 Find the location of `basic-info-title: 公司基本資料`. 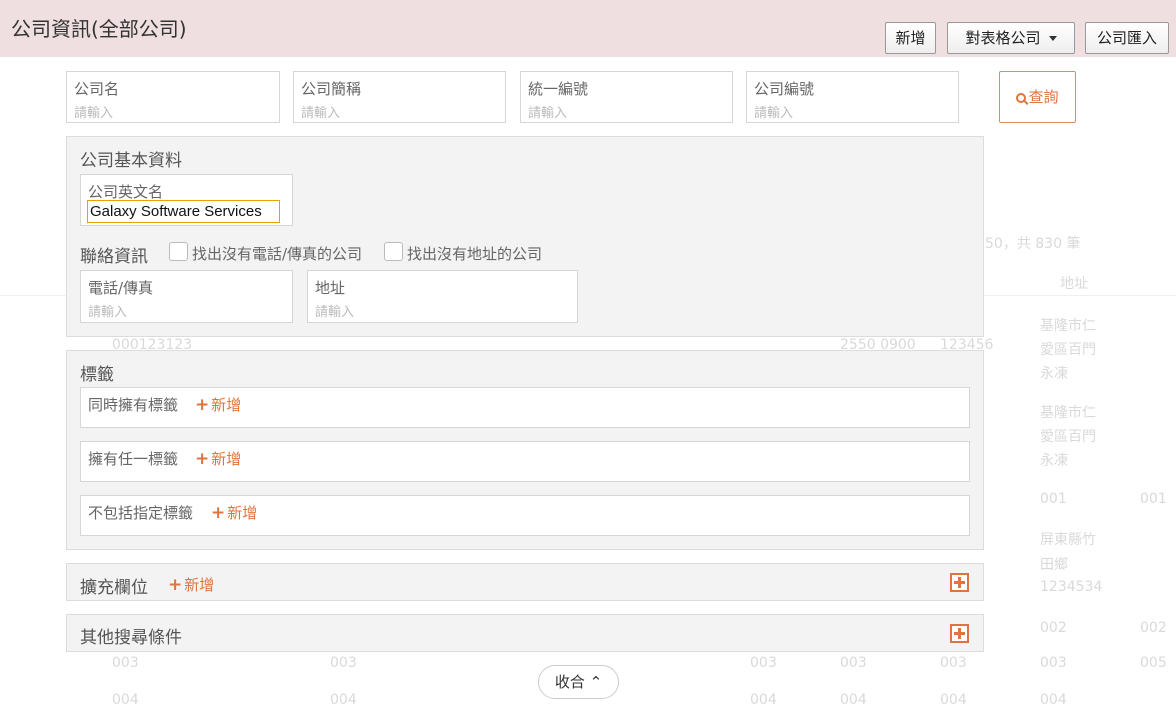

basic-info-title: 公司基本資料 is located at coordinates (131, 161).